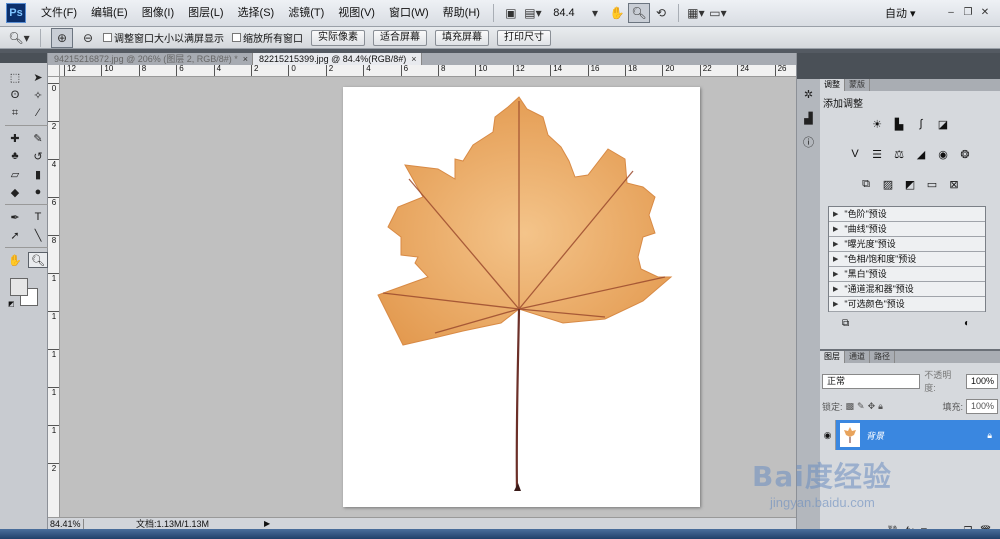 The height and width of the screenshot is (539, 1000). What do you see at coordinates (661, 13) in the screenshot?
I see `rotate-view-icon: ⟲` at bounding box center [661, 13].